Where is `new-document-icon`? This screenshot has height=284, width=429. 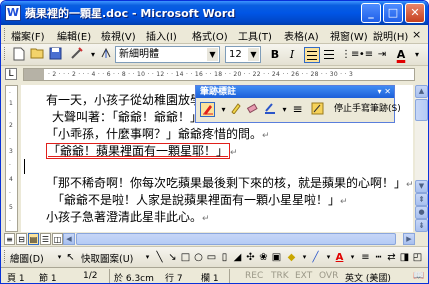
new-document-icon is located at coordinates (19, 55).